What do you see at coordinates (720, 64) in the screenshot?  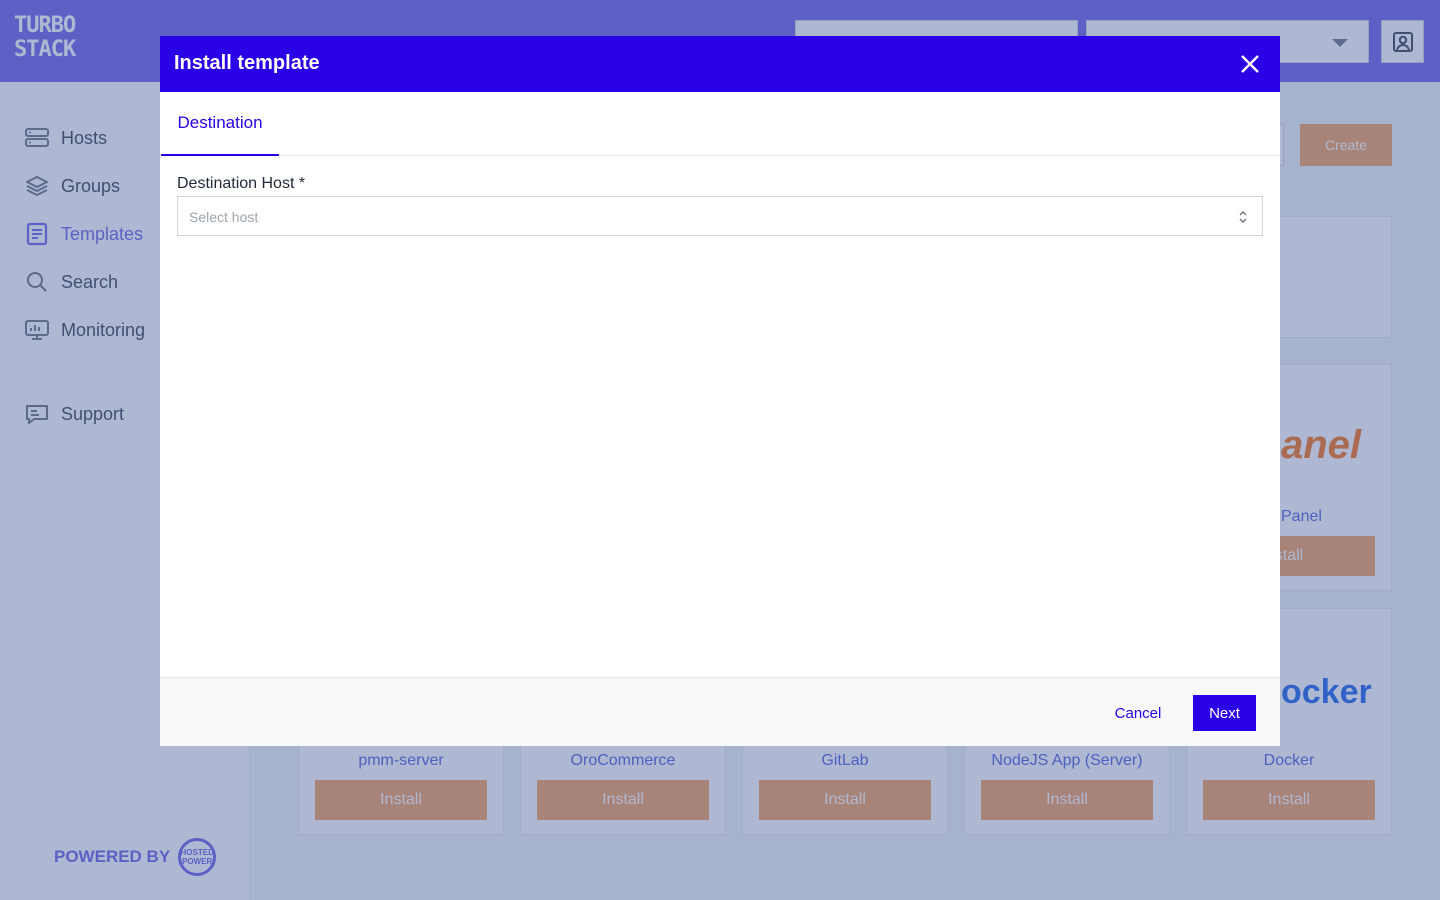 I see `modal-header: Install template` at bounding box center [720, 64].